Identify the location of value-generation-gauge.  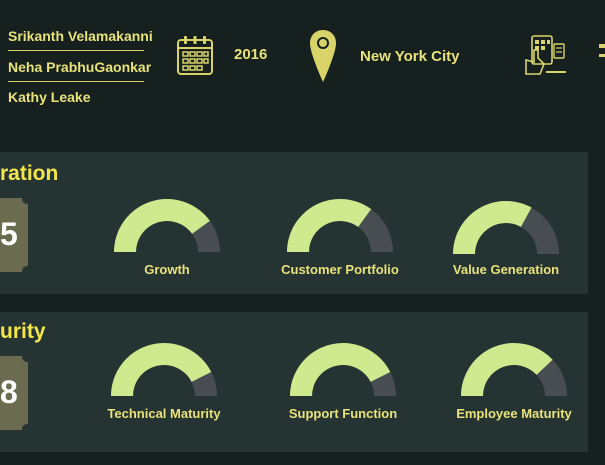
(506, 227).